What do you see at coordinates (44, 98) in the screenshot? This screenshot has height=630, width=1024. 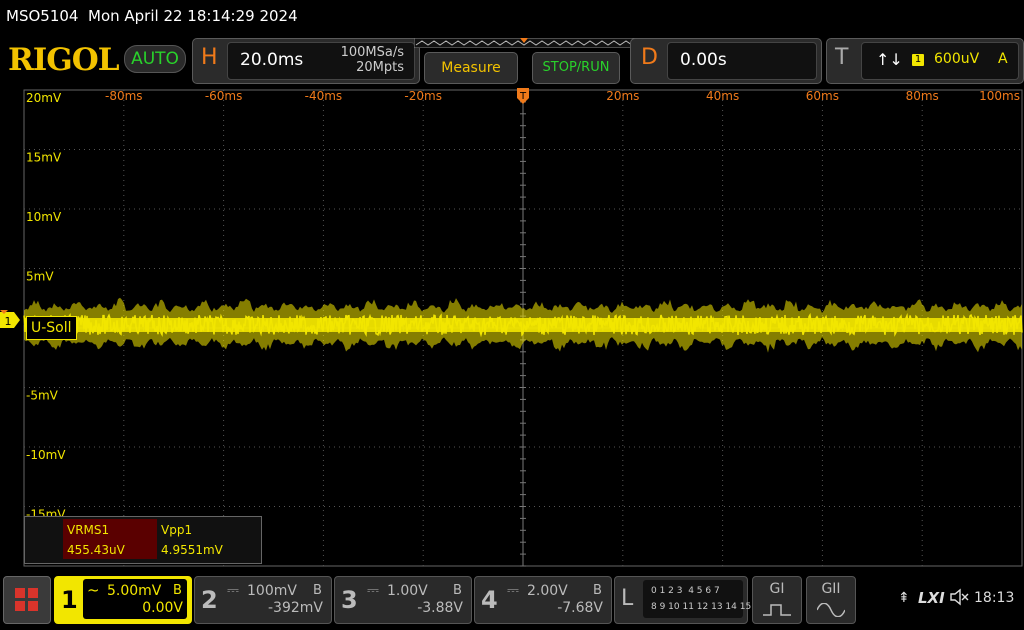 I see `voltage-axis-label: 20mV` at bounding box center [44, 98].